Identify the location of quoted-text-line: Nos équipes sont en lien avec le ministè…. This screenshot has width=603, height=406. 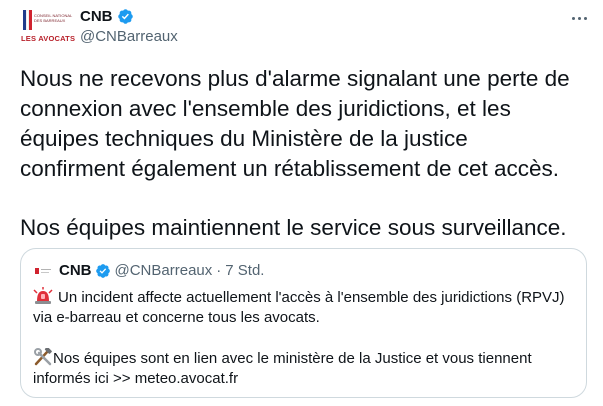
(305, 358).